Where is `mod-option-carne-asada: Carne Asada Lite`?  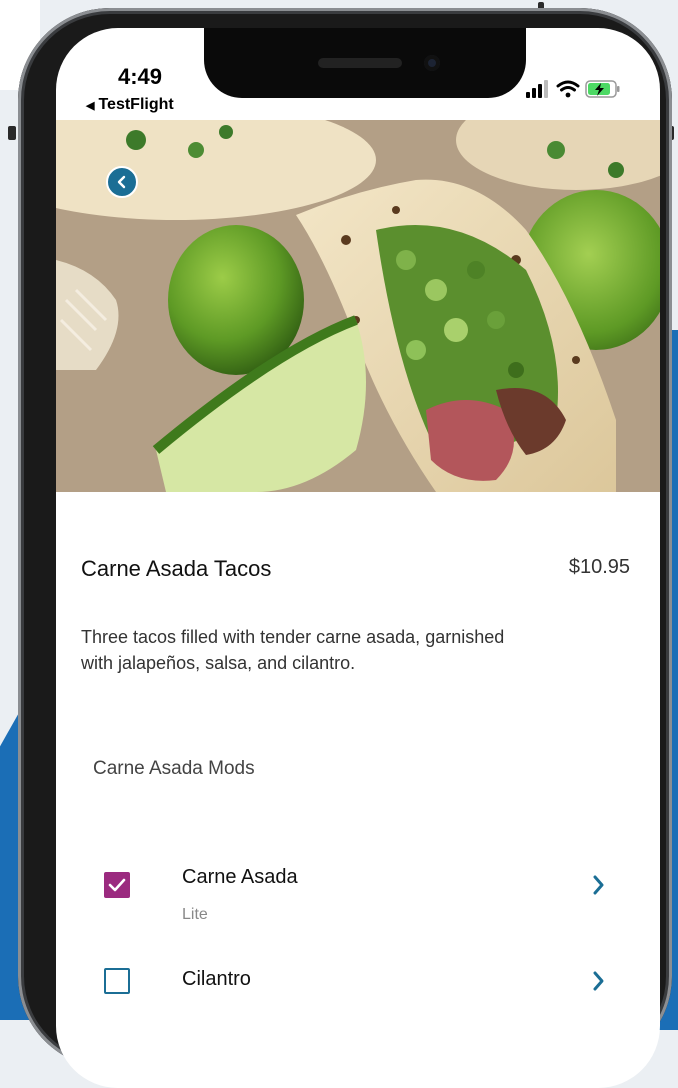 mod-option-carne-asada: Carne Asada Lite is located at coordinates (358, 892).